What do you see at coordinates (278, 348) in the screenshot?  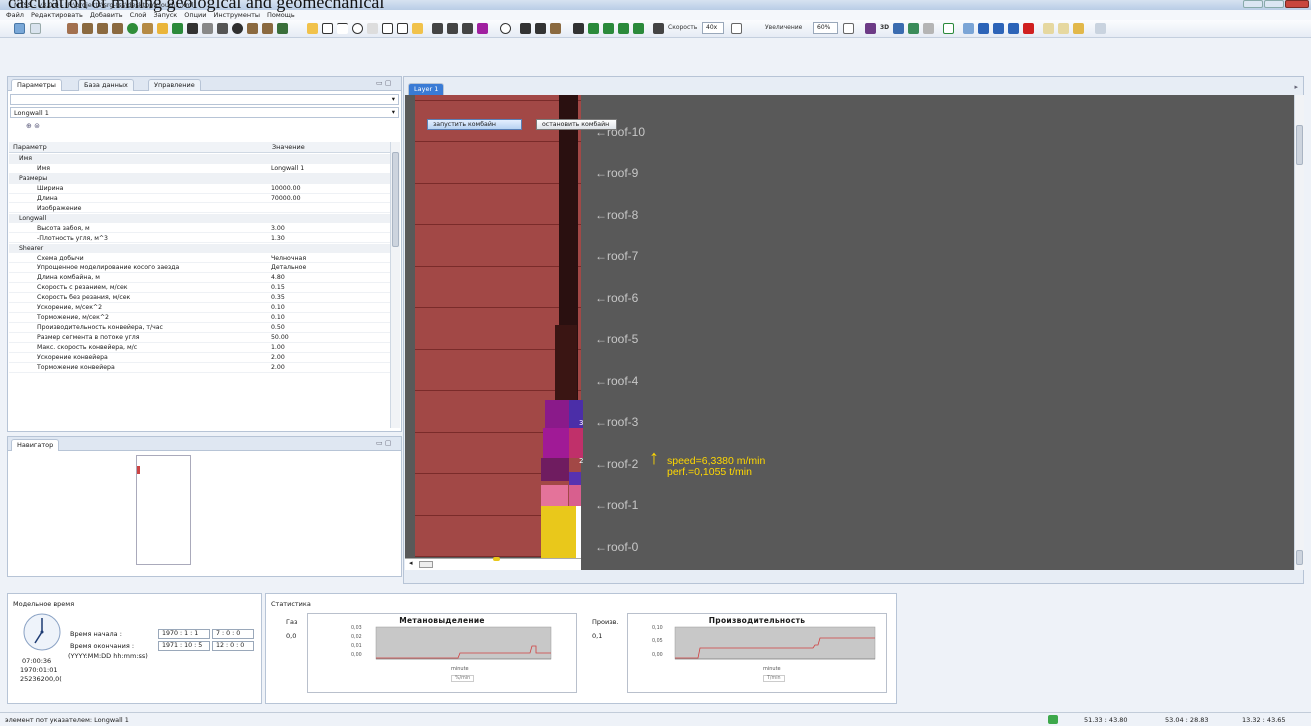 I see `grid-property-value: 1.00` at bounding box center [278, 348].